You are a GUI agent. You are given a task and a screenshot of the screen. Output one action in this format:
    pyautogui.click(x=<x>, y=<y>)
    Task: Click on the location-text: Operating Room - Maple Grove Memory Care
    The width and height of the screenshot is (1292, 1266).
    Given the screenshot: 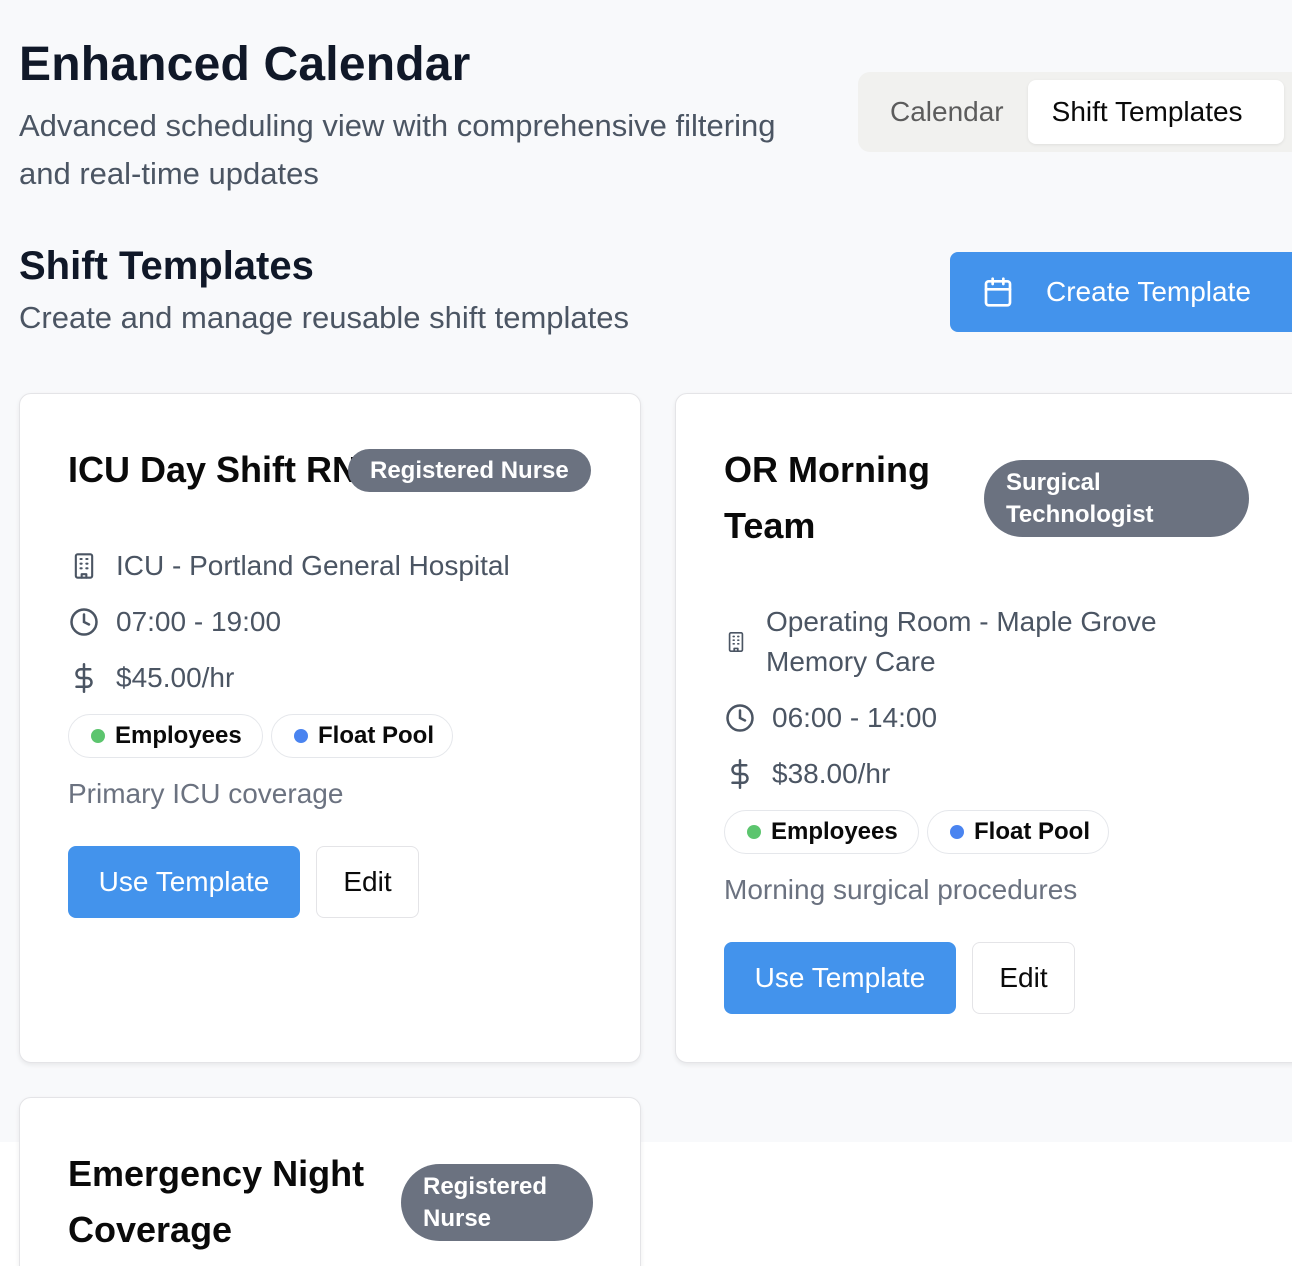 What is the action you would take?
    pyautogui.click(x=961, y=642)
    